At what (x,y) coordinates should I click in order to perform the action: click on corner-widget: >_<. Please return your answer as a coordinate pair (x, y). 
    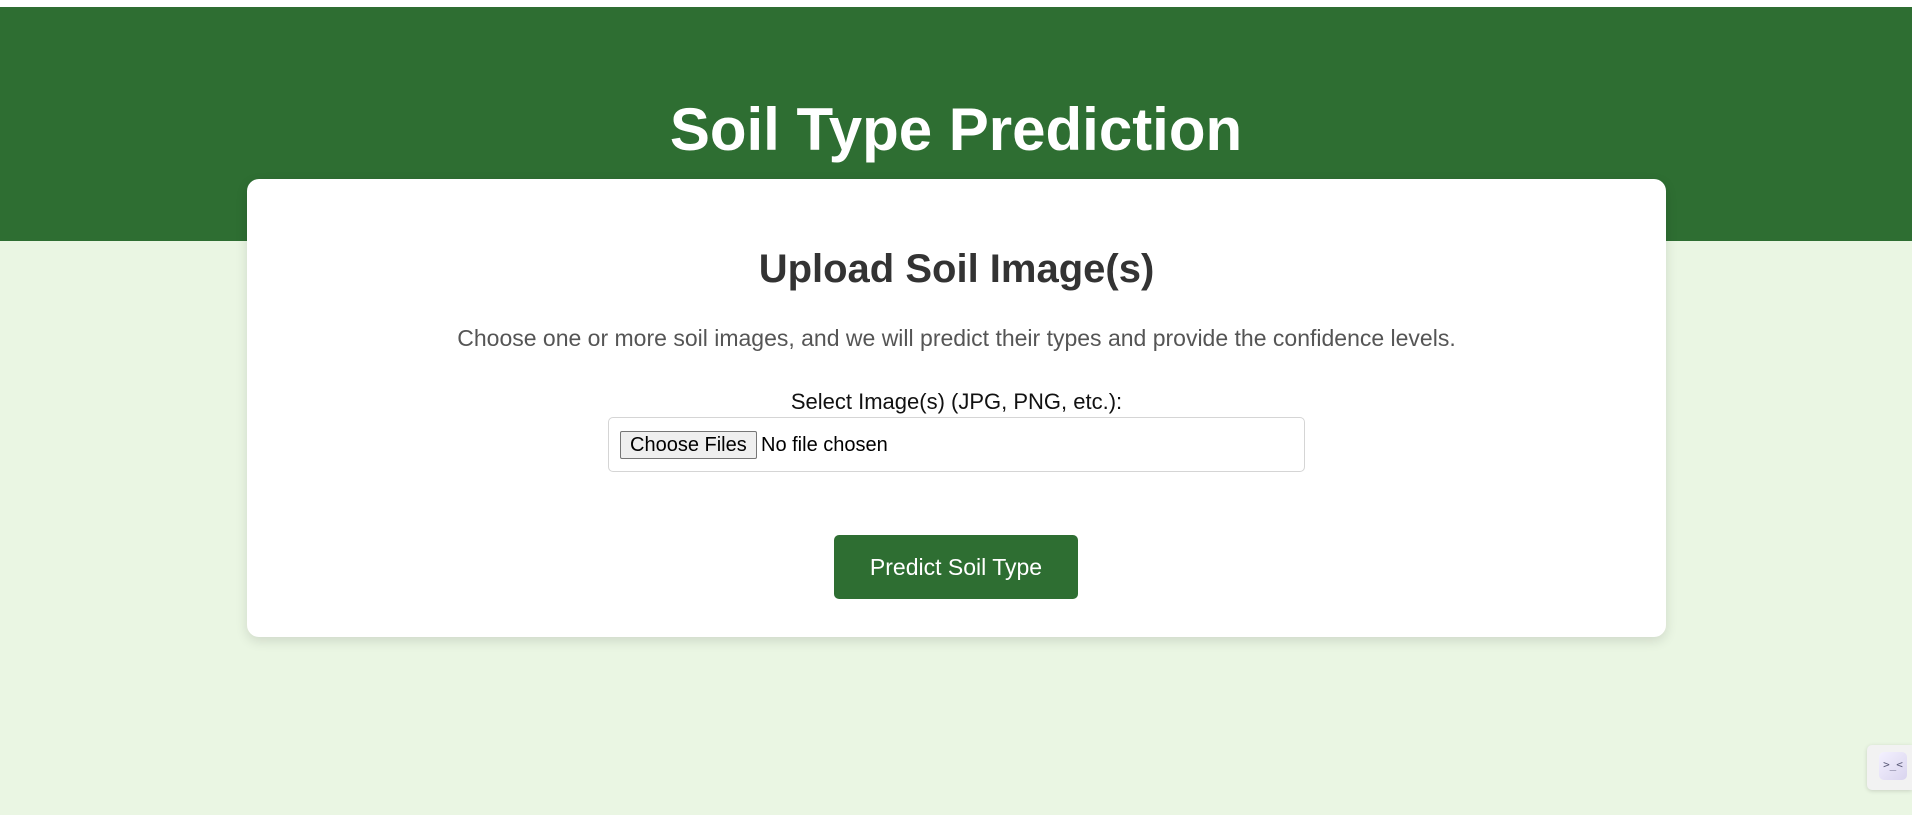
    Looking at the image, I should click on (1889, 767).